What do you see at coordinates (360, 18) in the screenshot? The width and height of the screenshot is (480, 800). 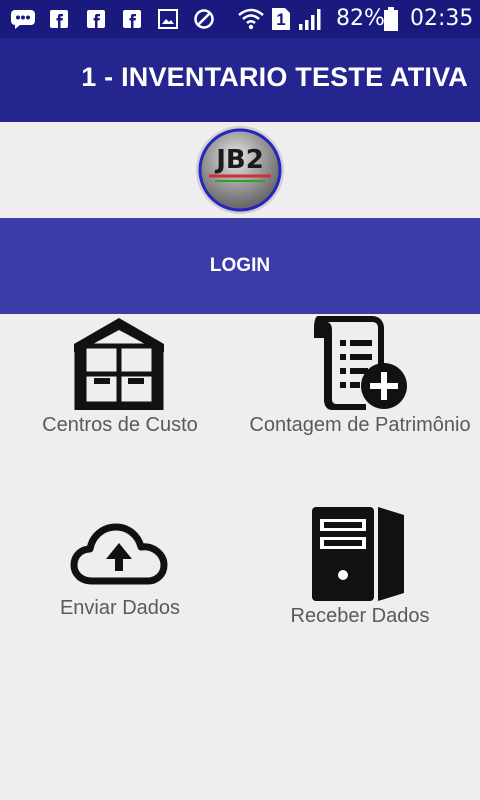 I see `battery-percent: 82%` at bounding box center [360, 18].